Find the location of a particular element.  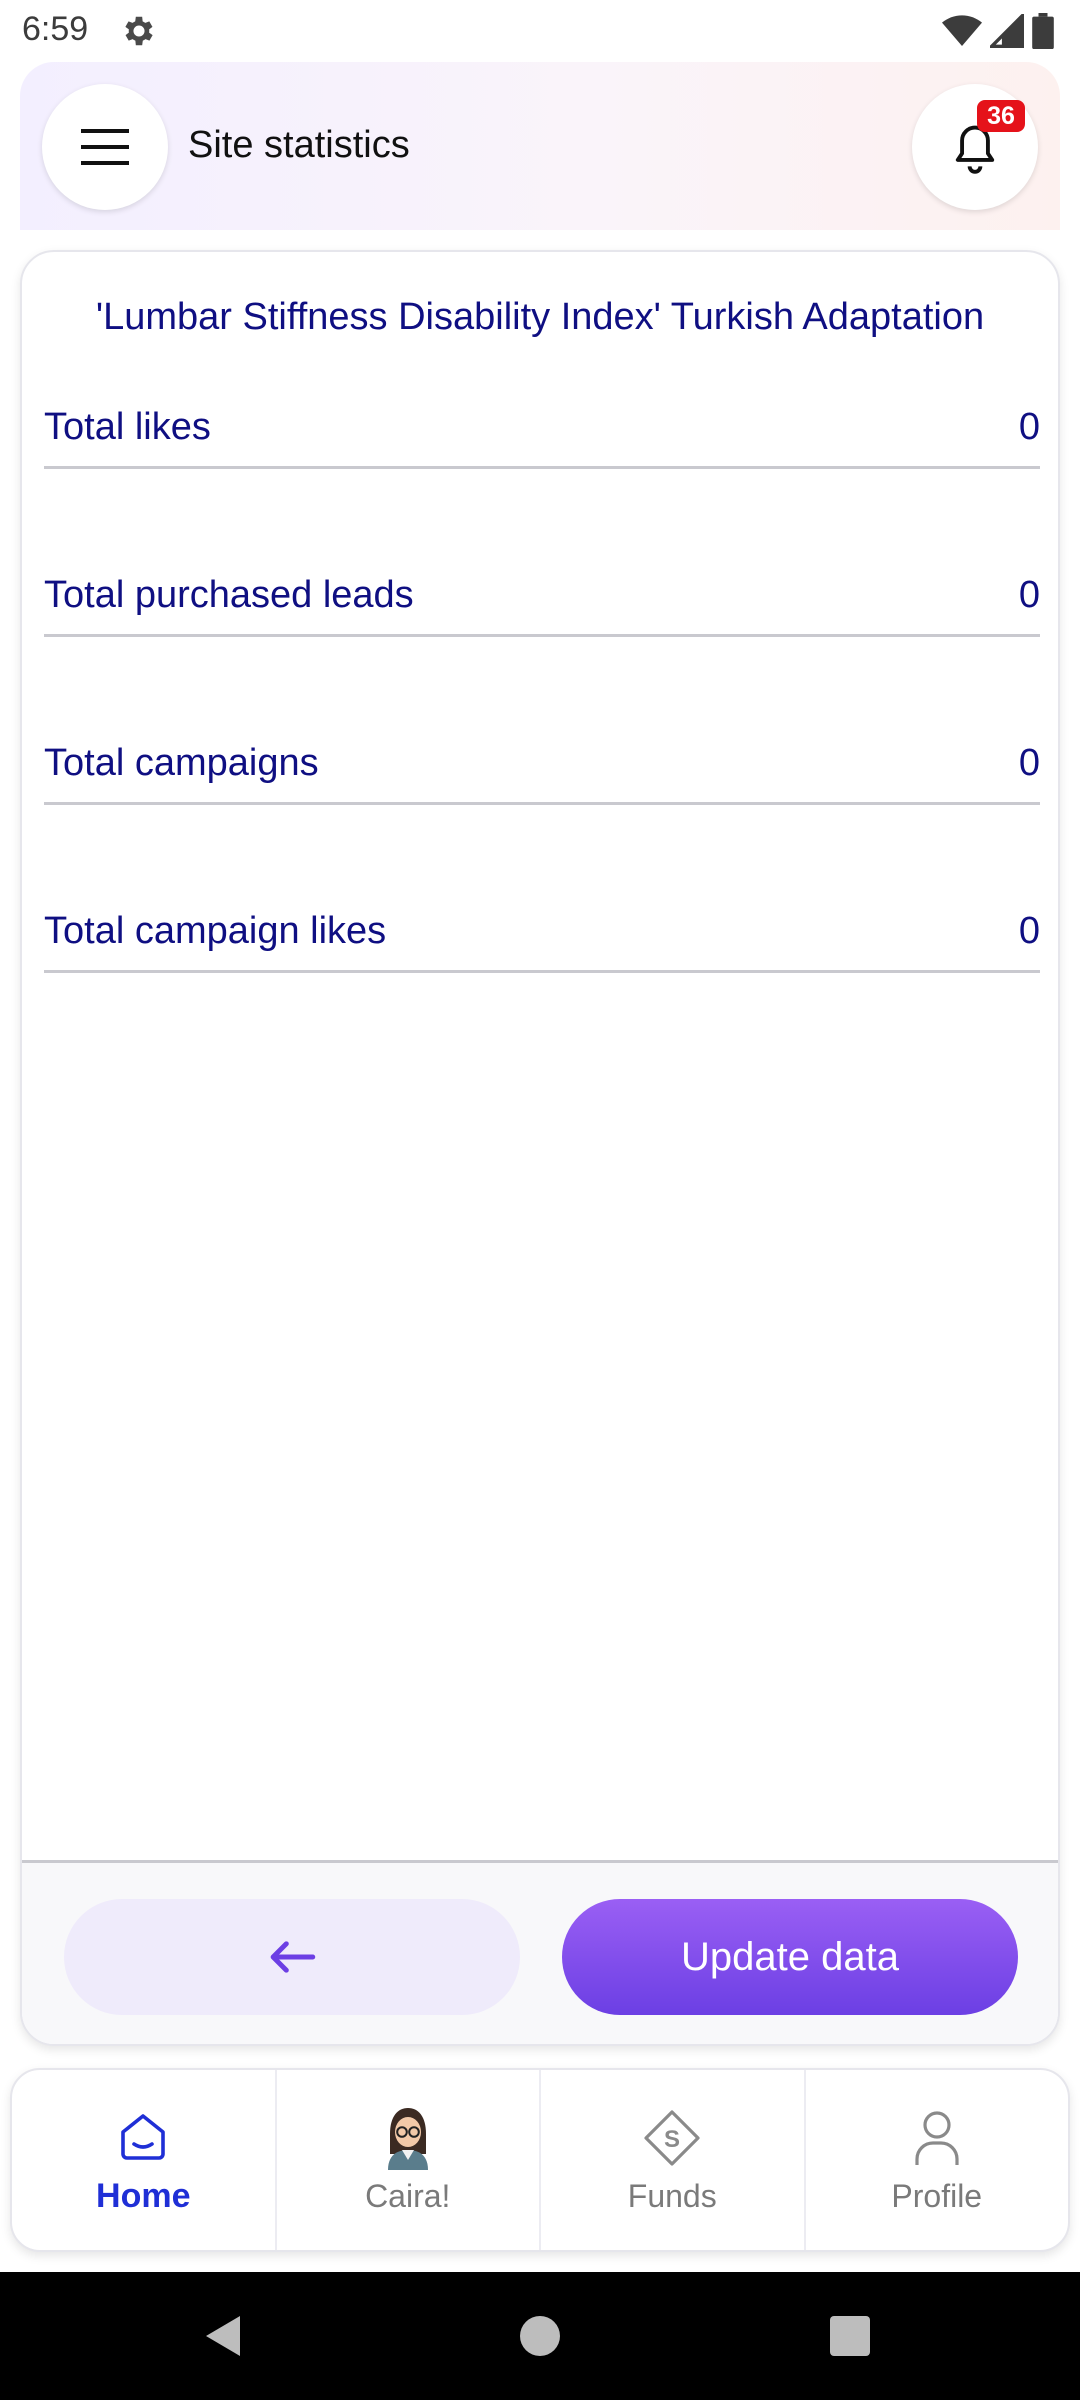

nav-label-funds: Funds is located at coordinates (672, 2195).